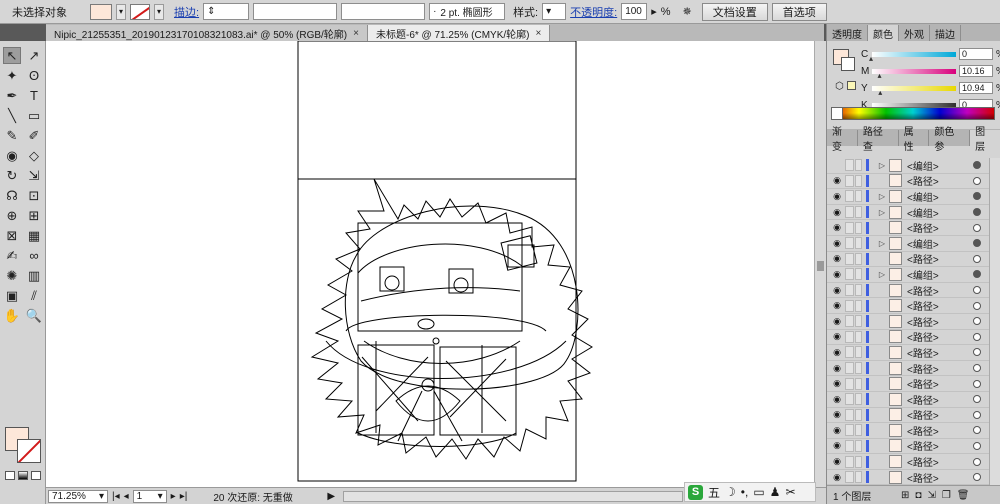  What do you see at coordinates (34, 315) in the screenshot?
I see `zoom-tool-icon: 🔍` at bounding box center [34, 315].